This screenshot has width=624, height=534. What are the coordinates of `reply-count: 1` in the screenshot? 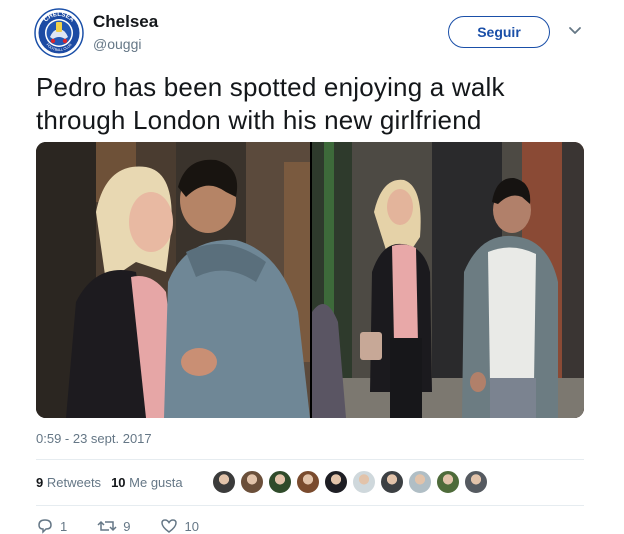 It's located at (64, 526).